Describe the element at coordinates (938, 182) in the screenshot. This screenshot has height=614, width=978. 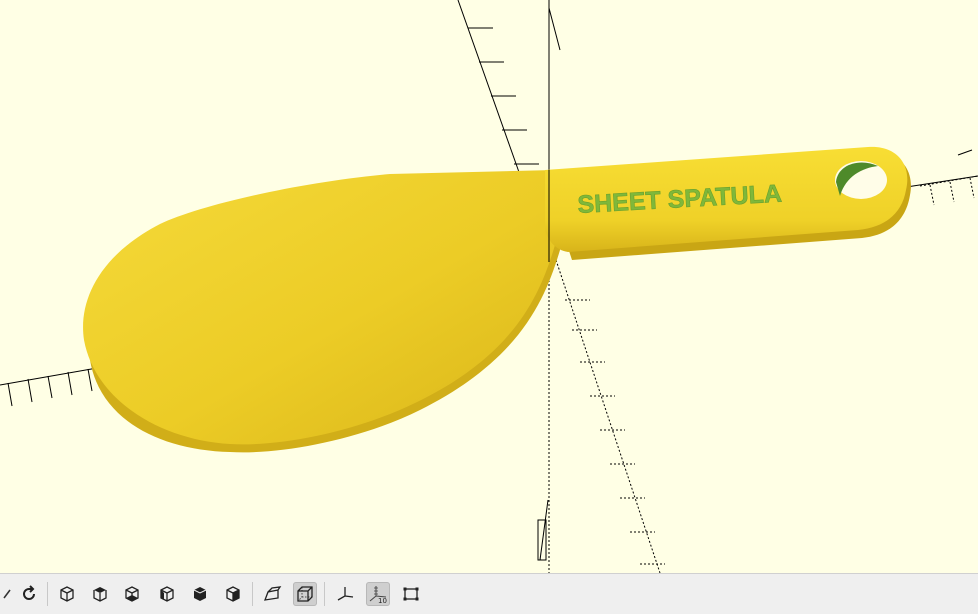
I see `x-axis-positive` at that location.